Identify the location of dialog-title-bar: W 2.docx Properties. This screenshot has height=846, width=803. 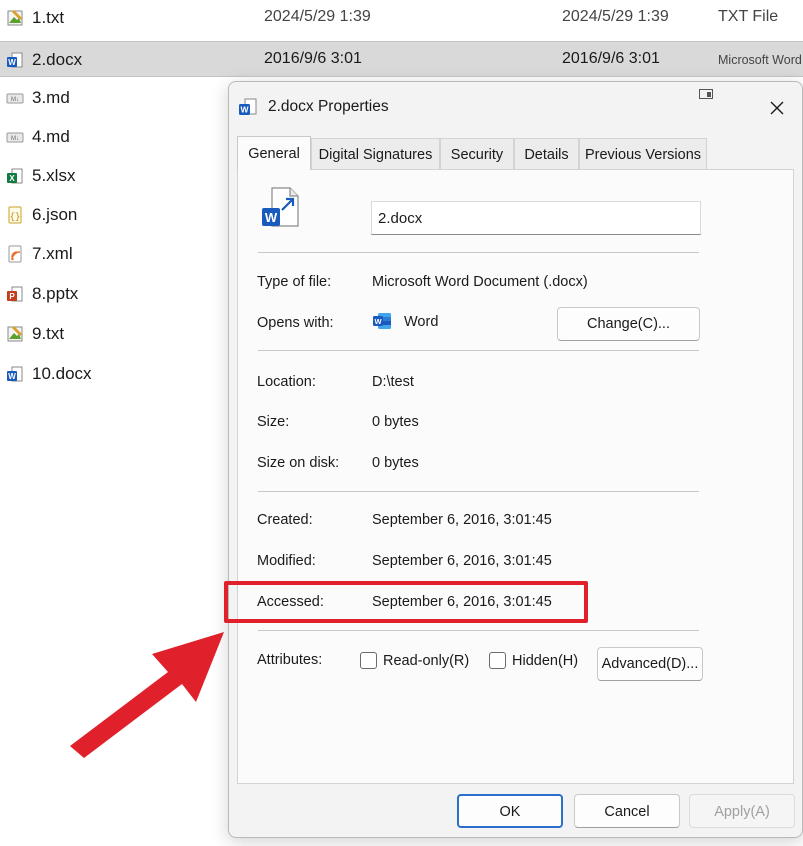
(515, 107).